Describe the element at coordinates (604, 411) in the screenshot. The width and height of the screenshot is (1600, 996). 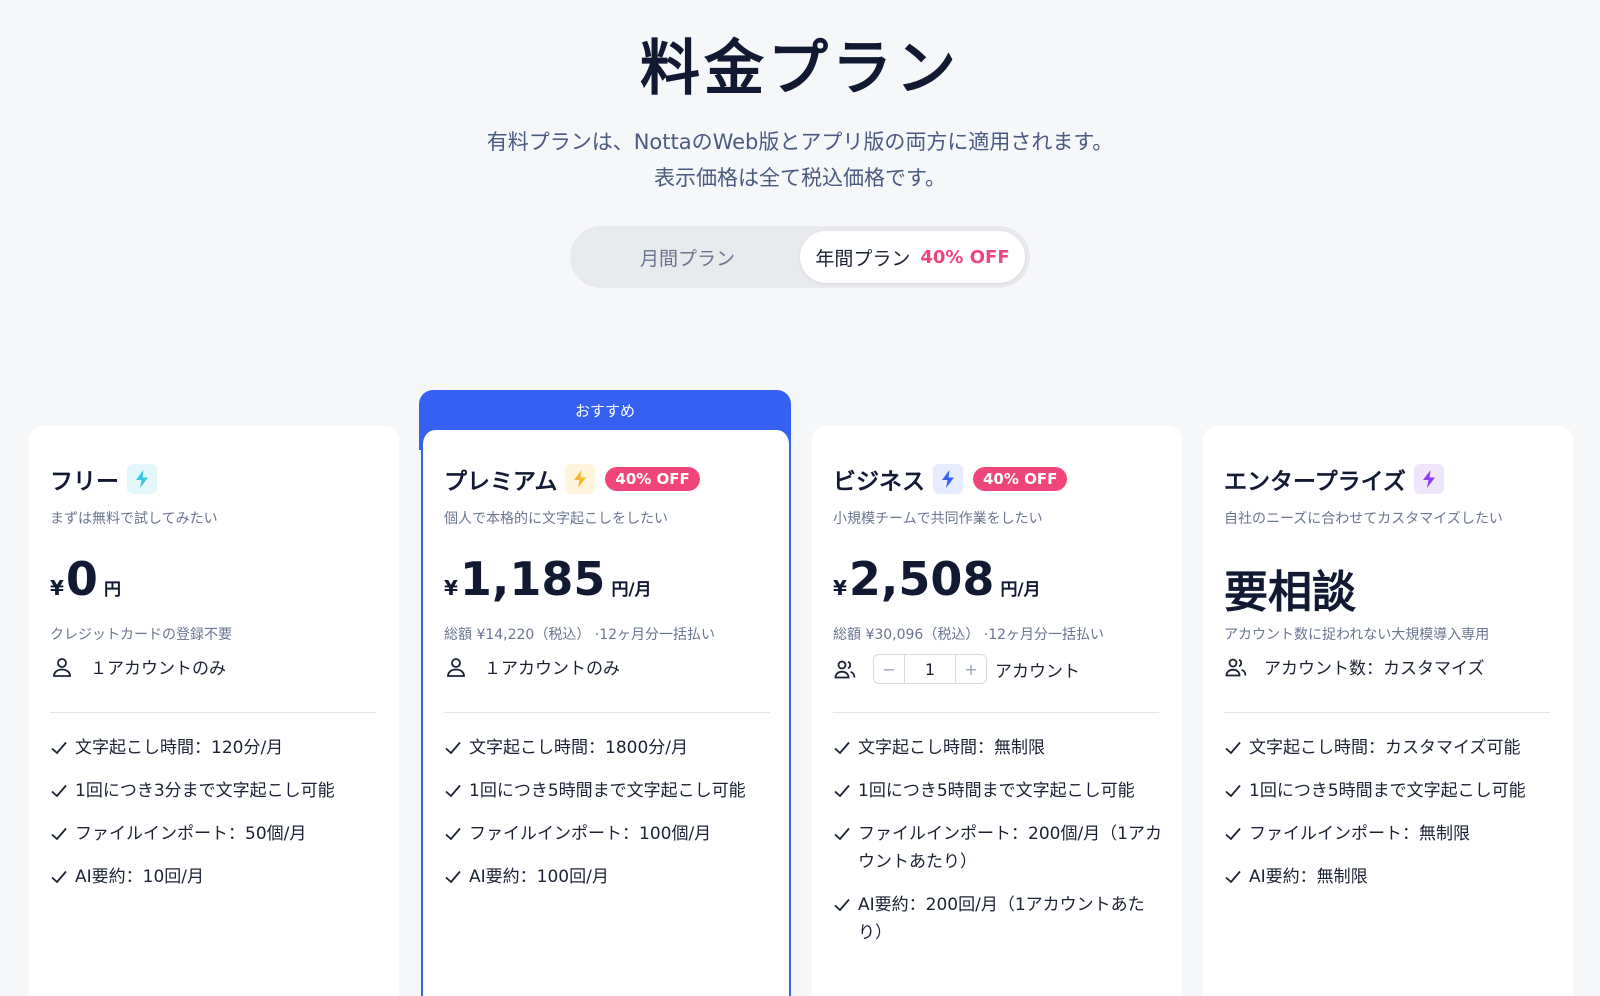
I see `recommended-label: おすすめ` at that location.